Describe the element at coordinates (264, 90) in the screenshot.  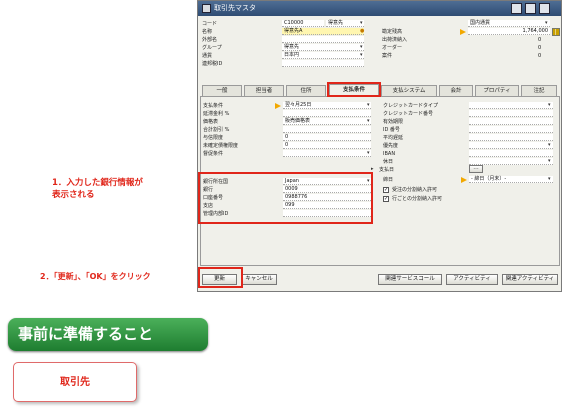
I see `tab-contacts: 担当者` at that location.